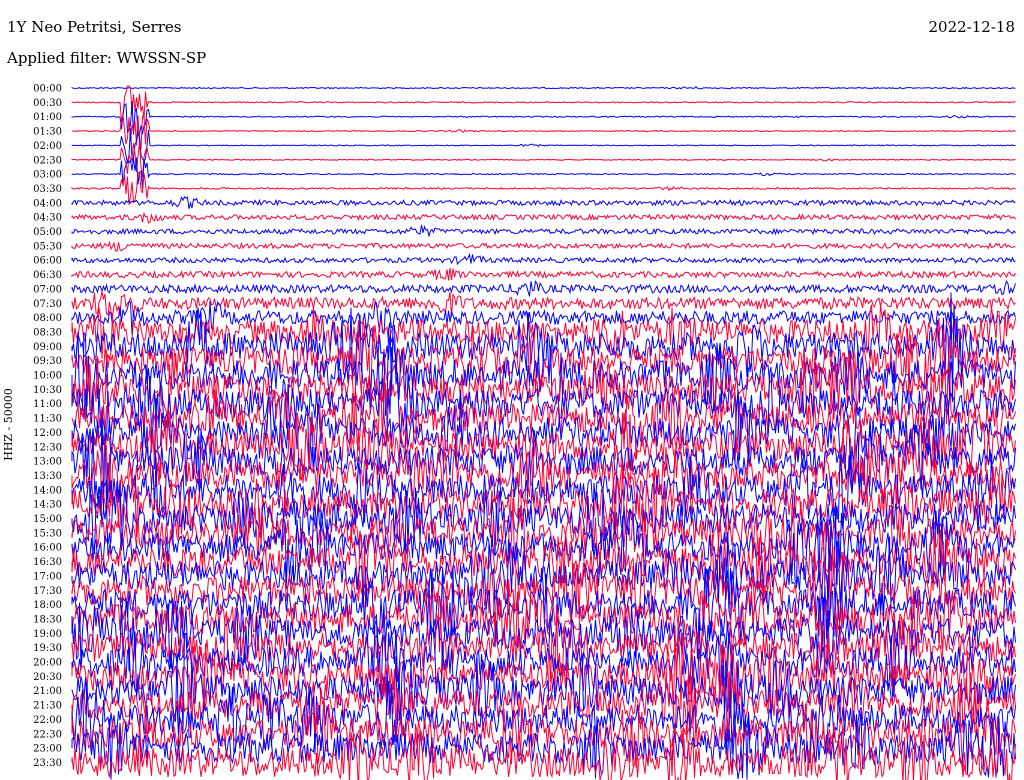 The width and height of the screenshot is (1024, 780). I want to click on time-tick-label: 04:30, so click(47, 218).